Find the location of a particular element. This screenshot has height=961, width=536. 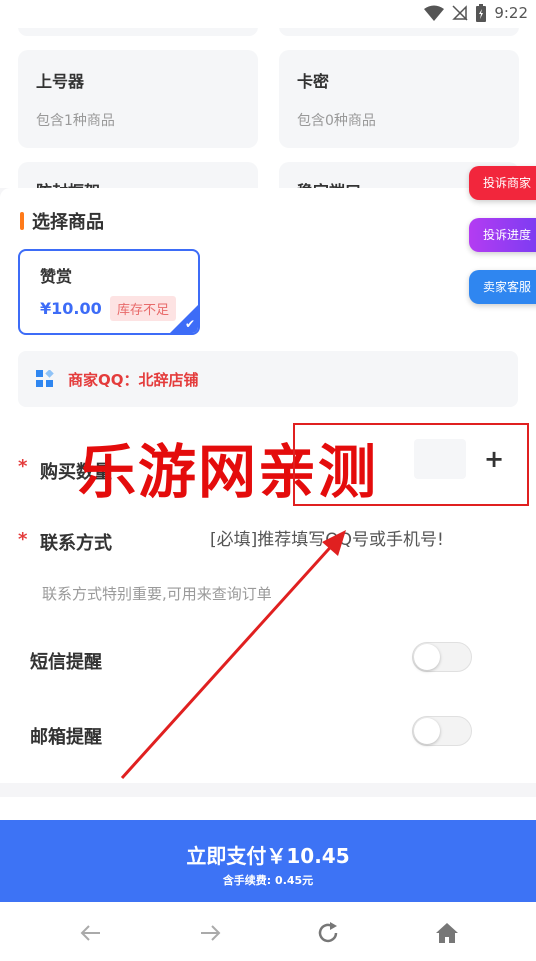

home-icon is located at coordinates (447, 933).